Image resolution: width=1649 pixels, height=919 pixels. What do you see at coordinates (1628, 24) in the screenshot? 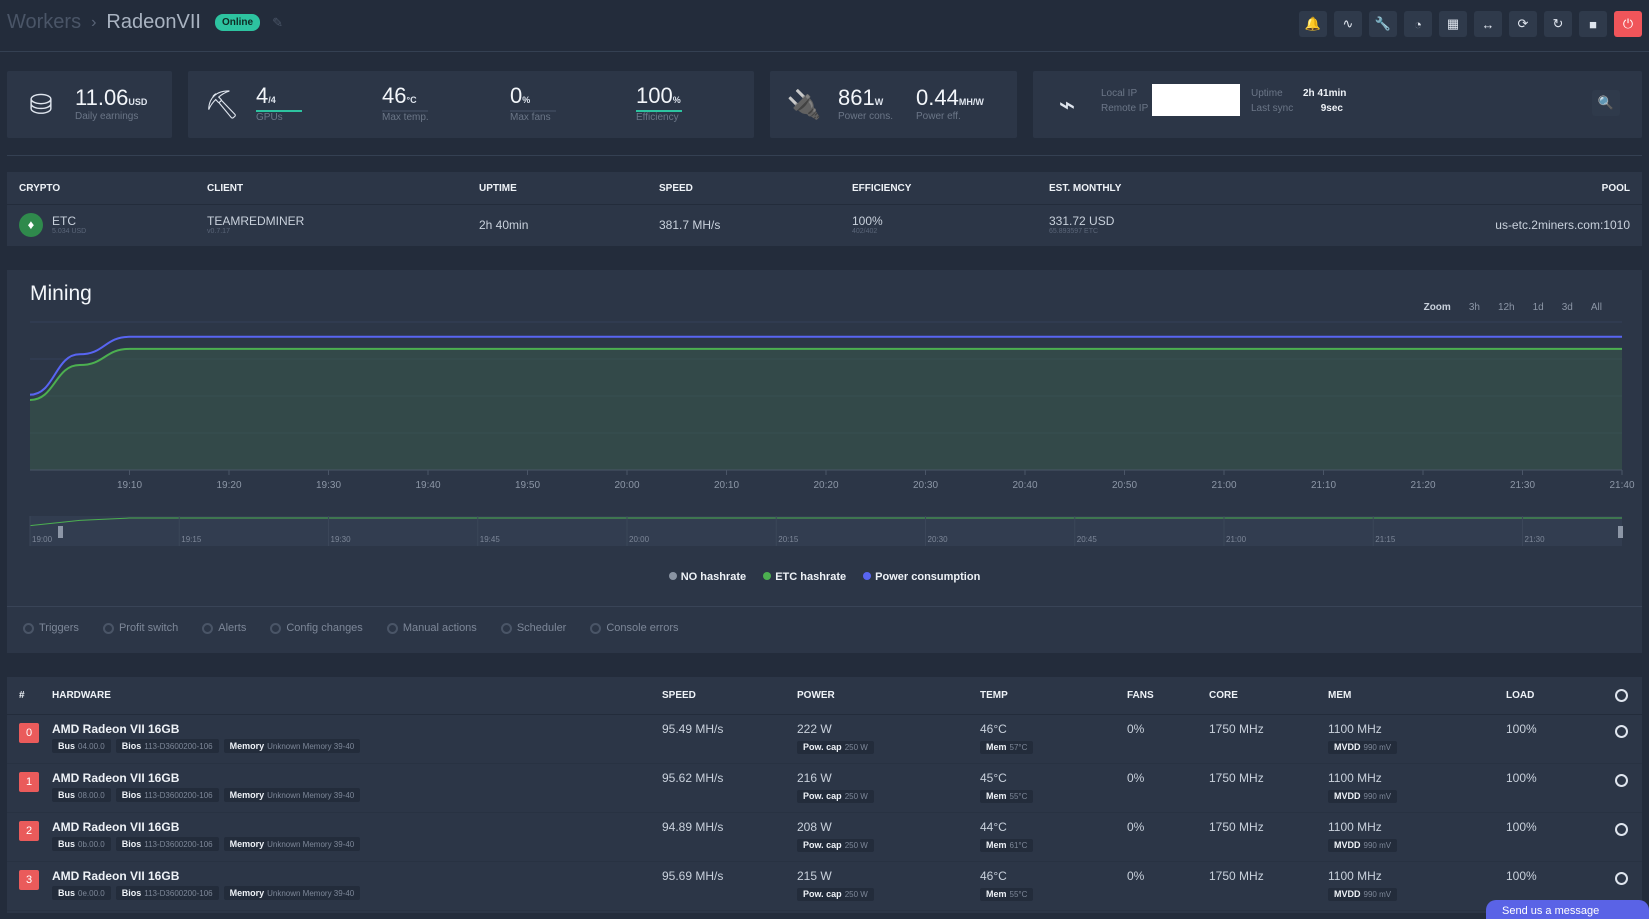
I see `power-icon: ⏻` at bounding box center [1628, 24].